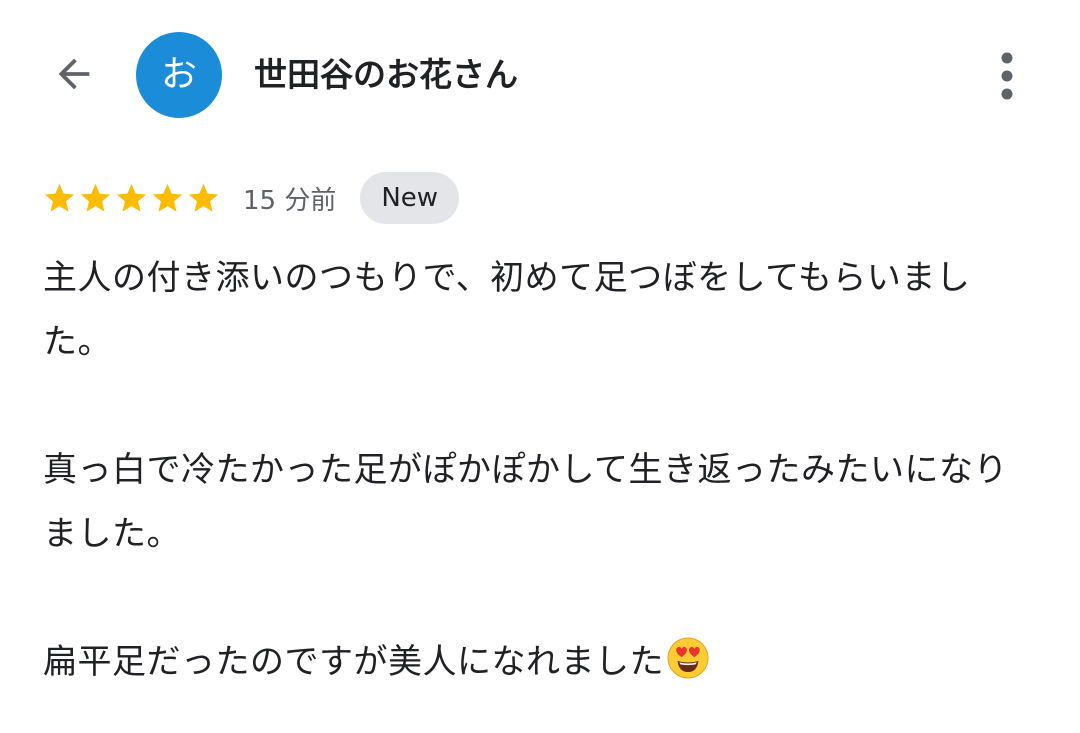 The height and width of the screenshot is (733, 1080). I want to click on review-paragraph: 主人の付き添いのつもりで、初めて足つぼをしてもらいました。, so click(507, 310).